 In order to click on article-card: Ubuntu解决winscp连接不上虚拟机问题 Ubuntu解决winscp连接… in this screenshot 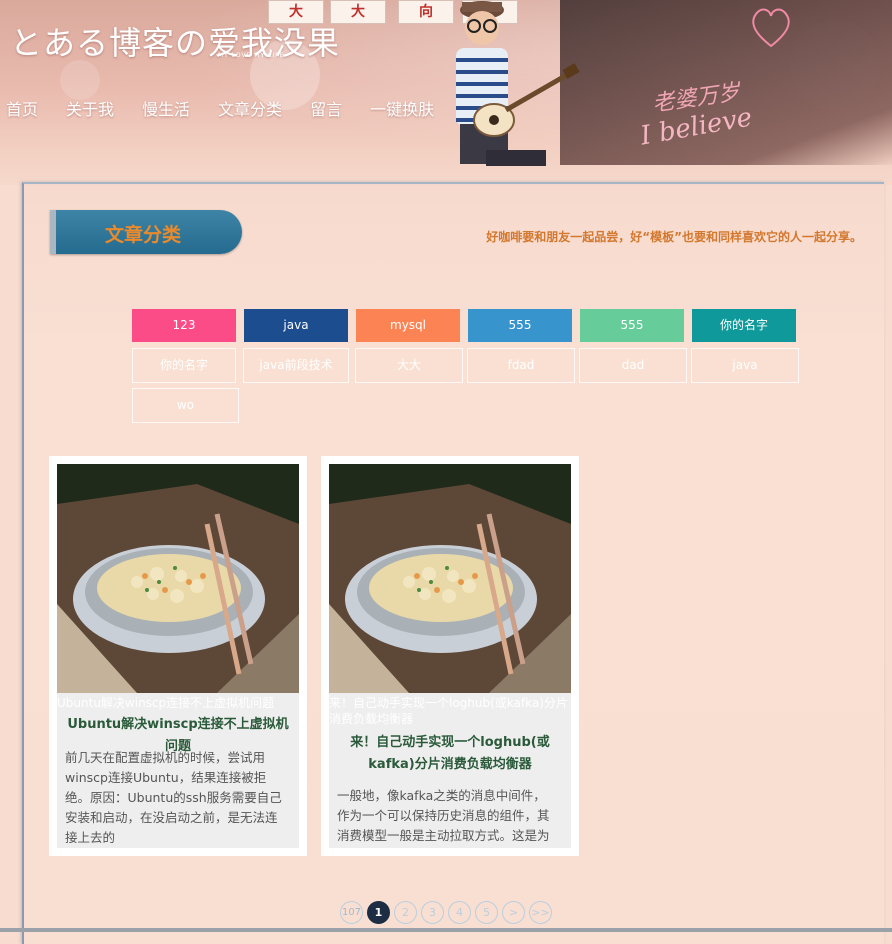, I will do `click(178, 656)`.